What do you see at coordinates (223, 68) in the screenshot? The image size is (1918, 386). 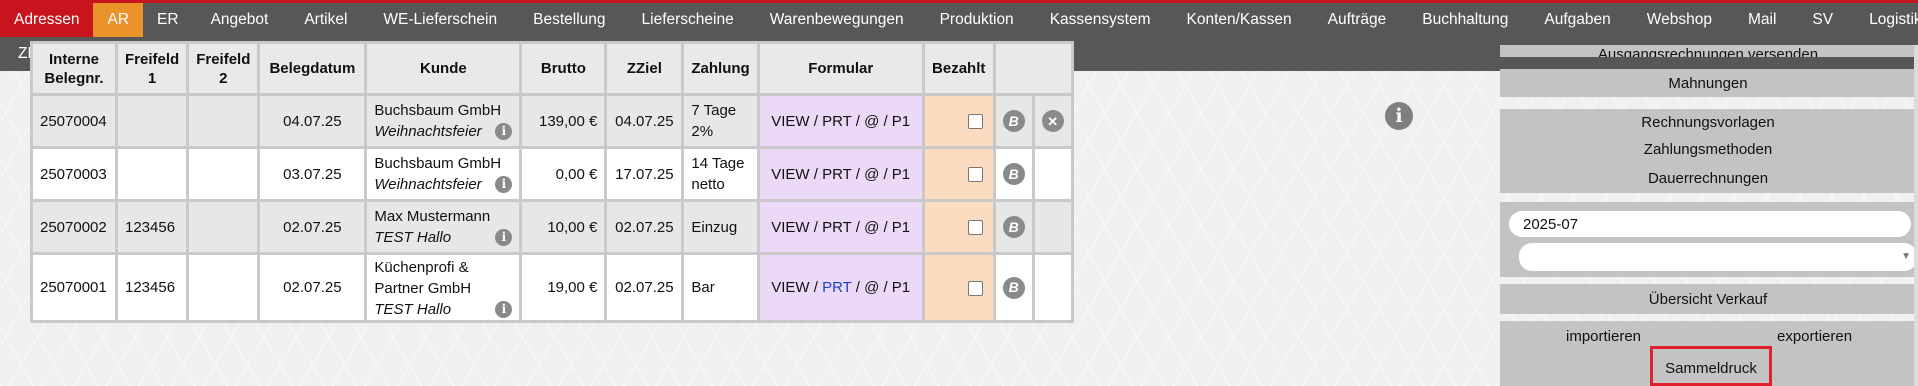 I see `col-freifeld2-header: Freifeld 2` at bounding box center [223, 68].